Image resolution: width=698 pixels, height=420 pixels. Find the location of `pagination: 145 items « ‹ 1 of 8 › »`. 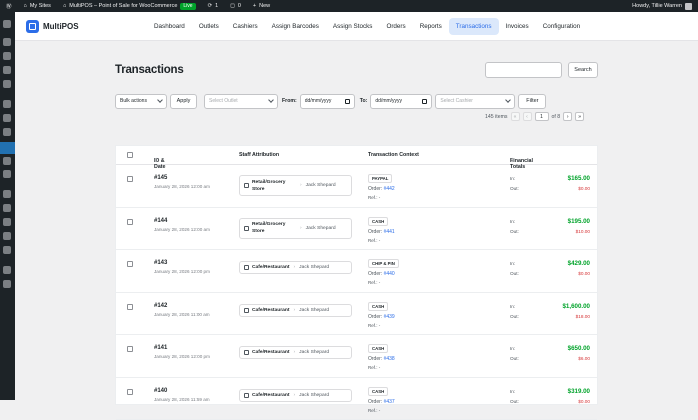

pagination: 145 items « ‹ 1 of 8 › » is located at coordinates (534, 116).